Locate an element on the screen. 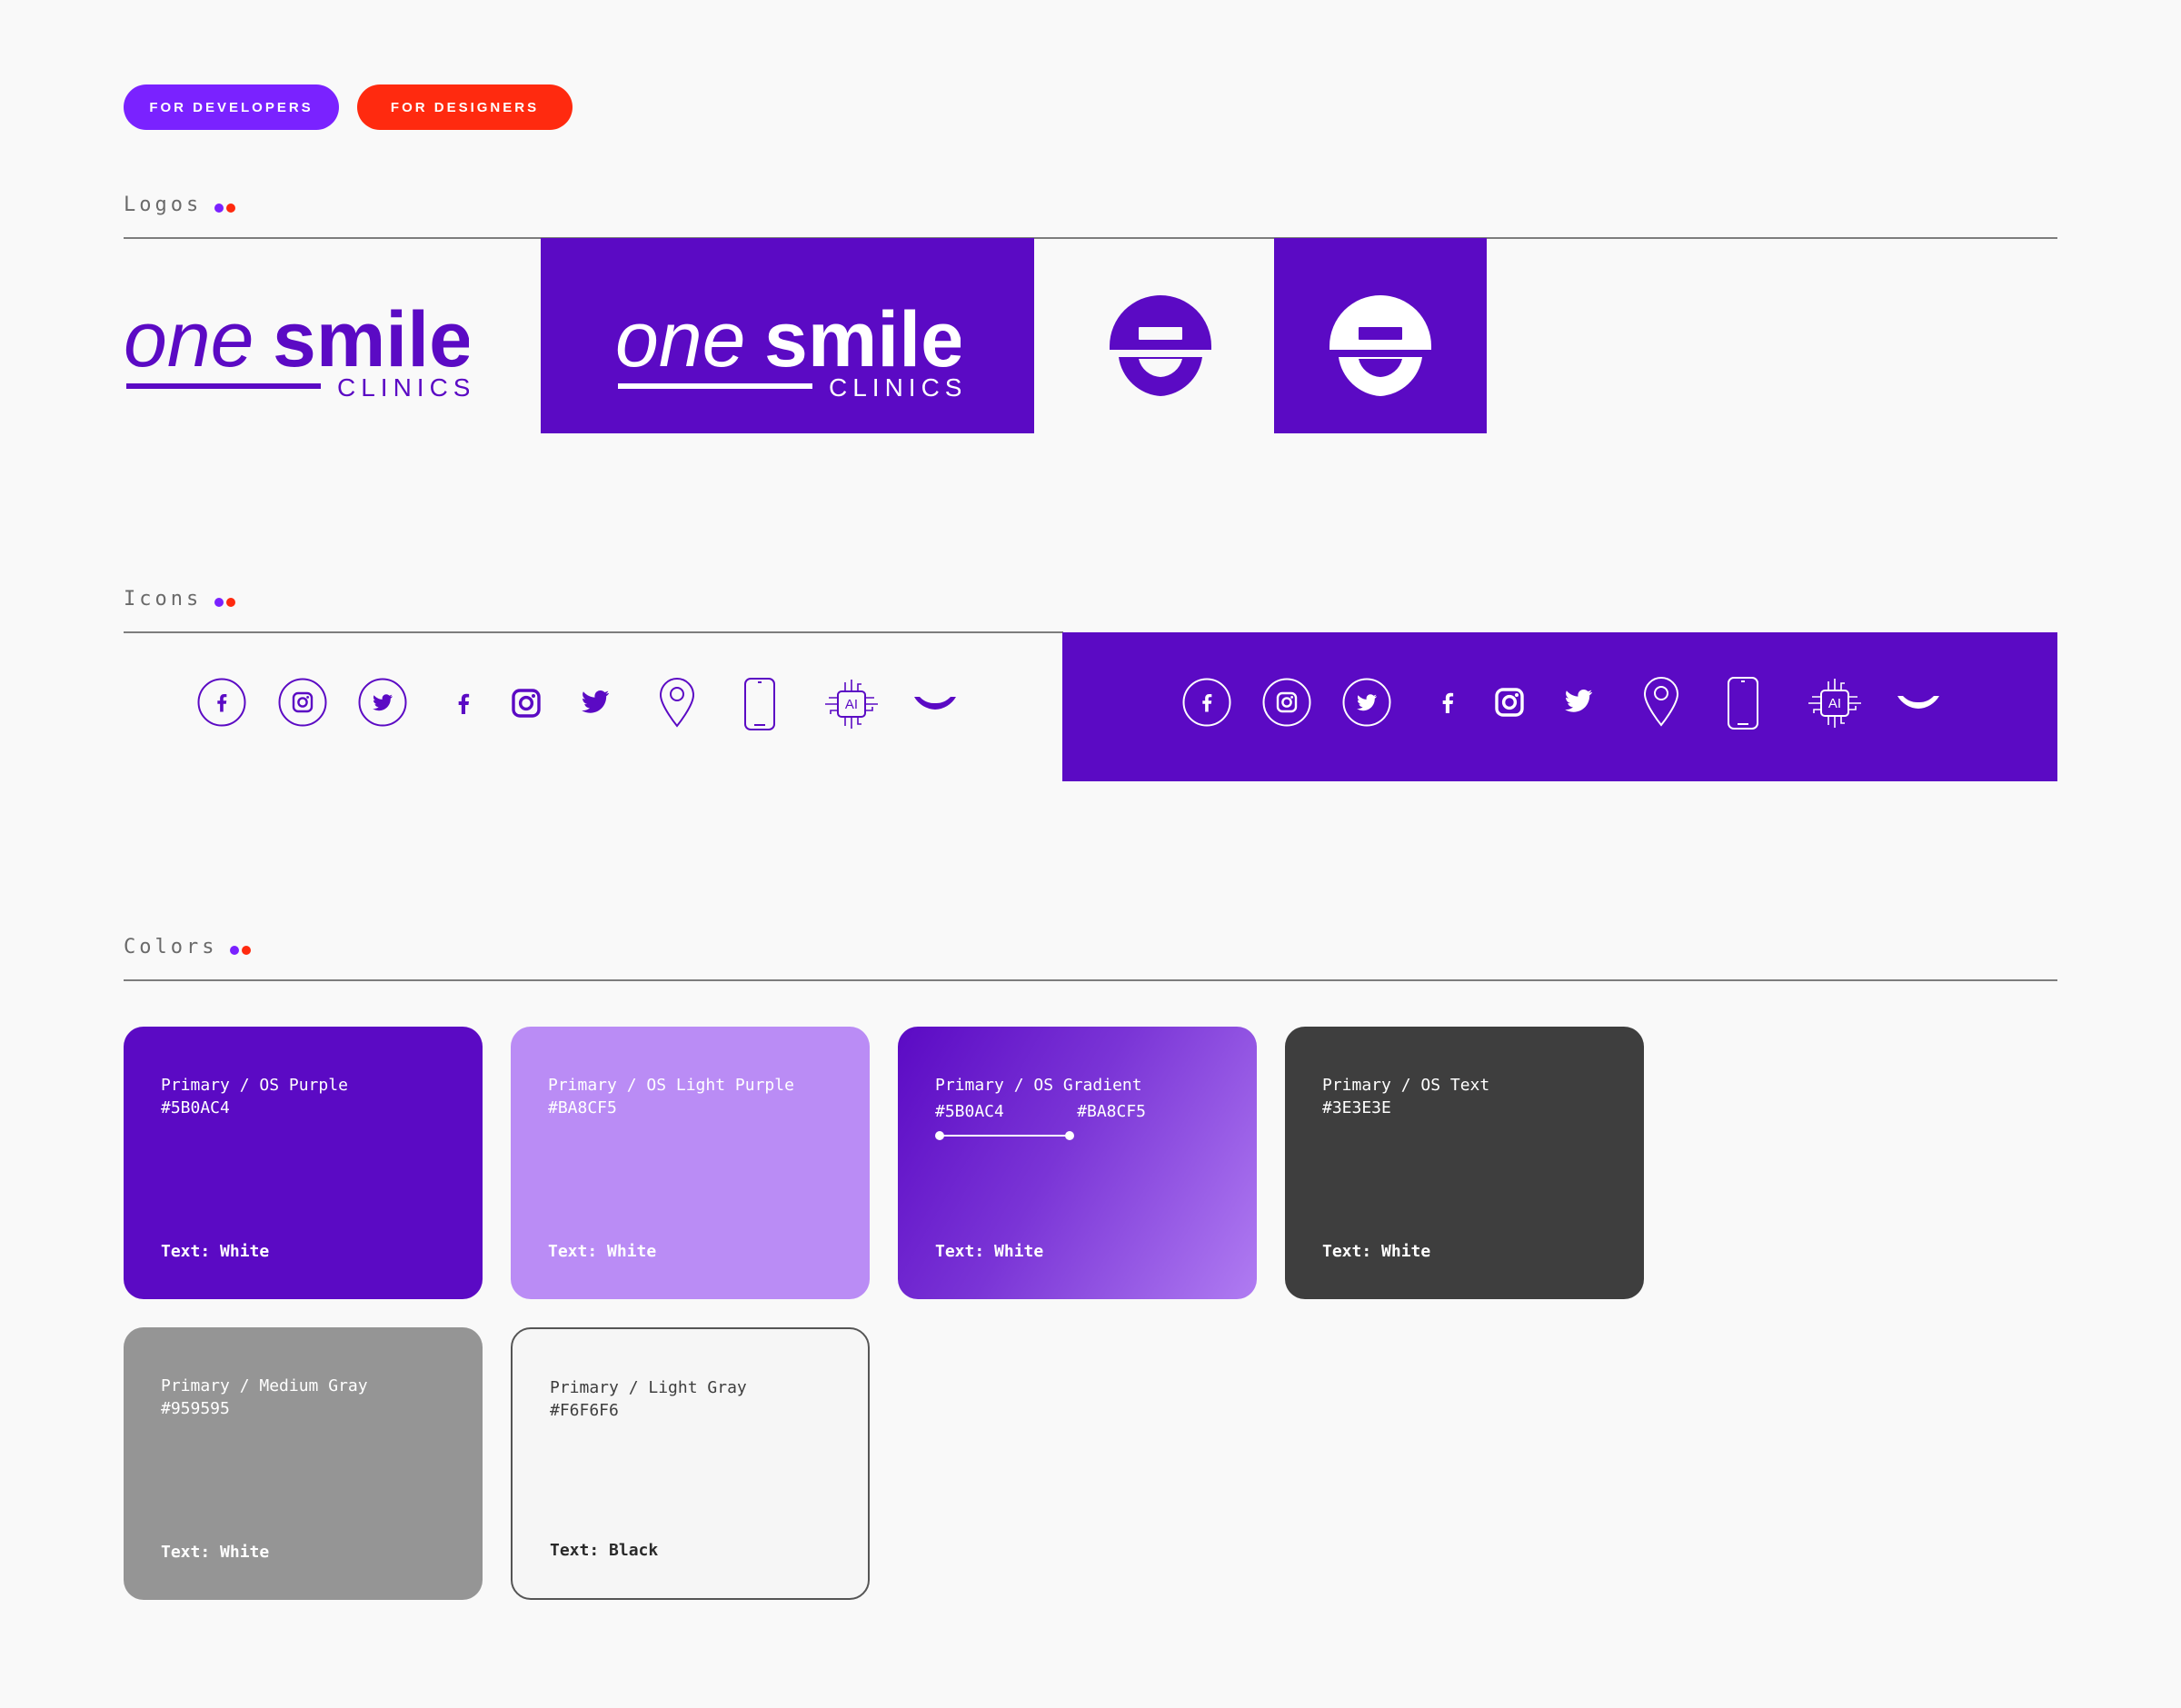  section-title-logos: Logos is located at coordinates (180, 205).